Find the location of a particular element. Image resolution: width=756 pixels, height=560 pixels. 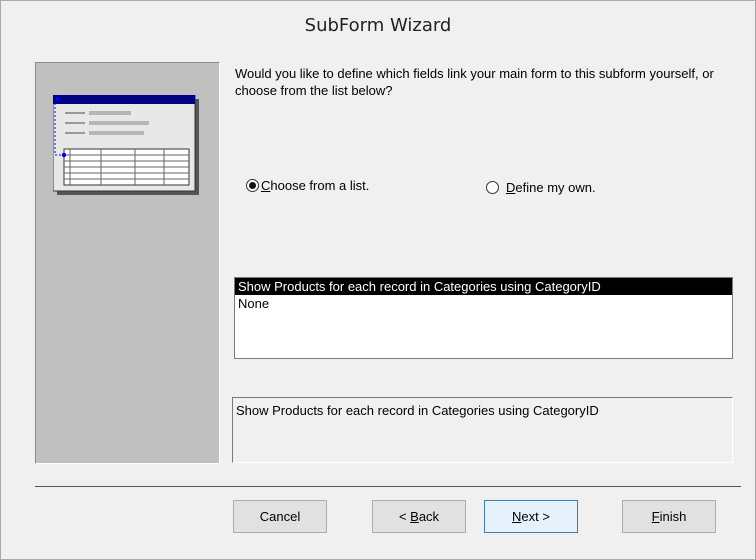

define-my-own-radio: Define my own. is located at coordinates (541, 187).